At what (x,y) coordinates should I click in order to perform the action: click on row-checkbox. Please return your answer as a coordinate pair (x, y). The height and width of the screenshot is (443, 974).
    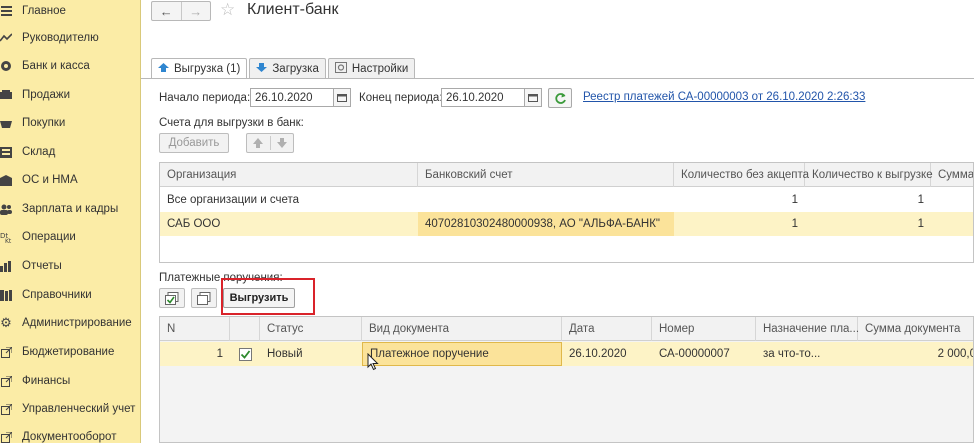
    Looking at the image, I should click on (245, 354).